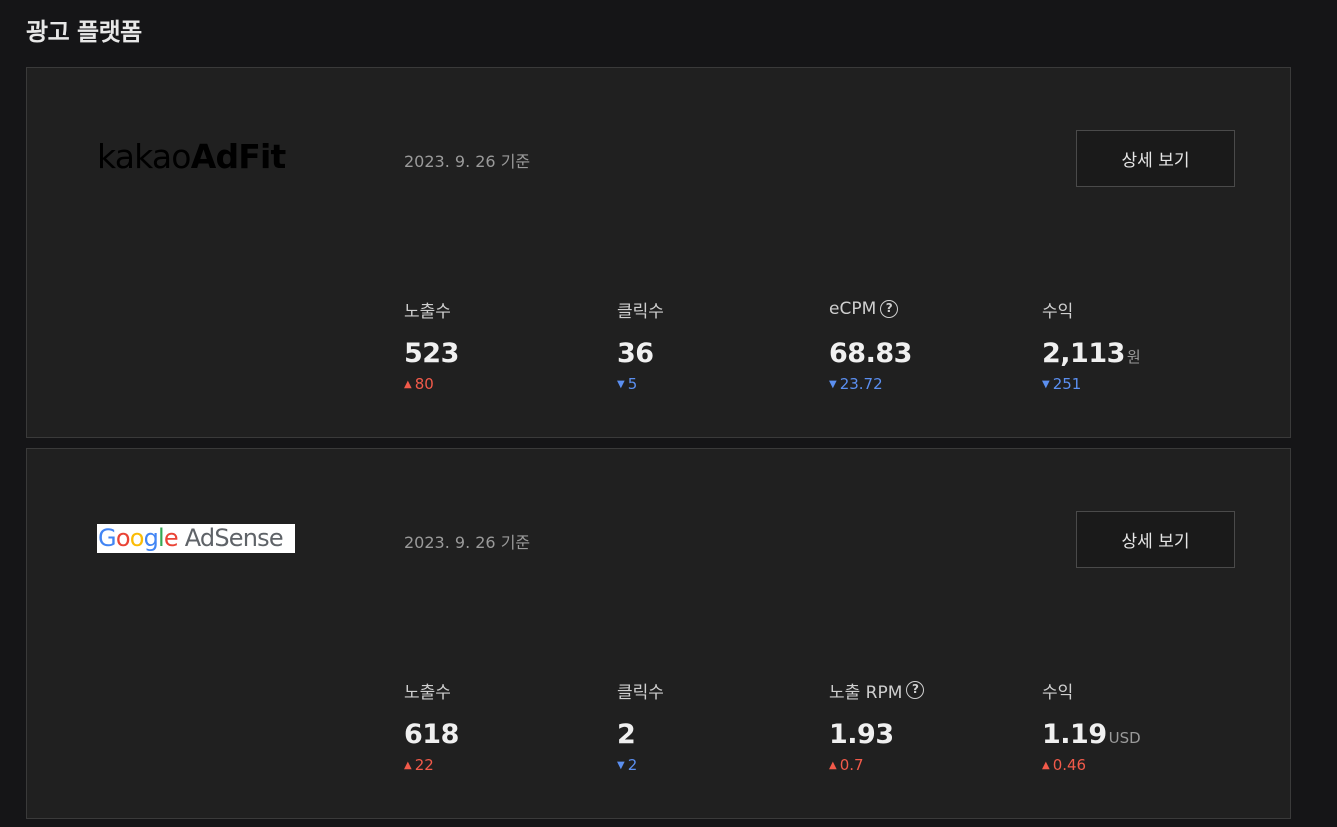 Image resolution: width=1337 pixels, height=827 pixels. I want to click on logo-text-kakao: kakao, so click(144, 156).